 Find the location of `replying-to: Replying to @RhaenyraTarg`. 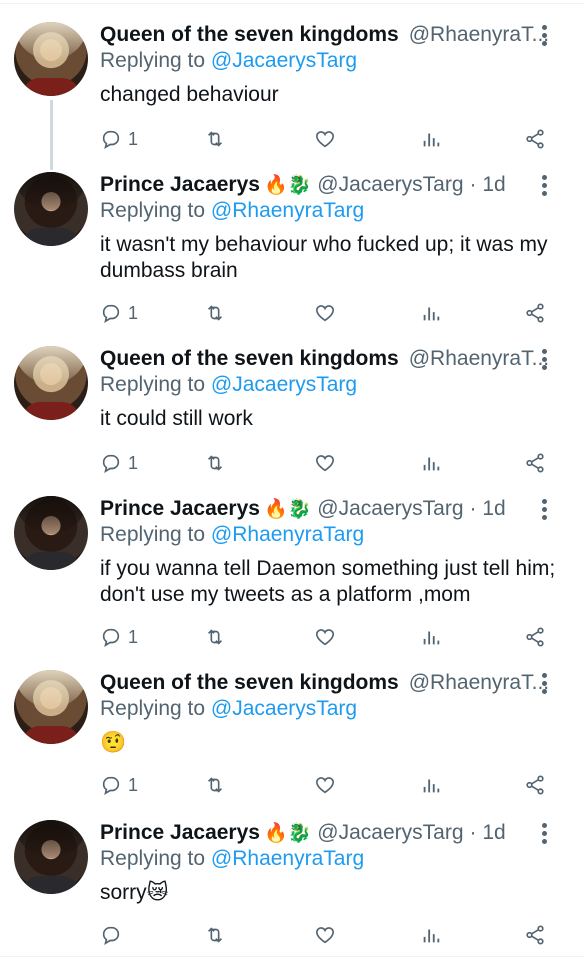

replying-to: Replying to @RhaenyraTarg is located at coordinates (335, 211).